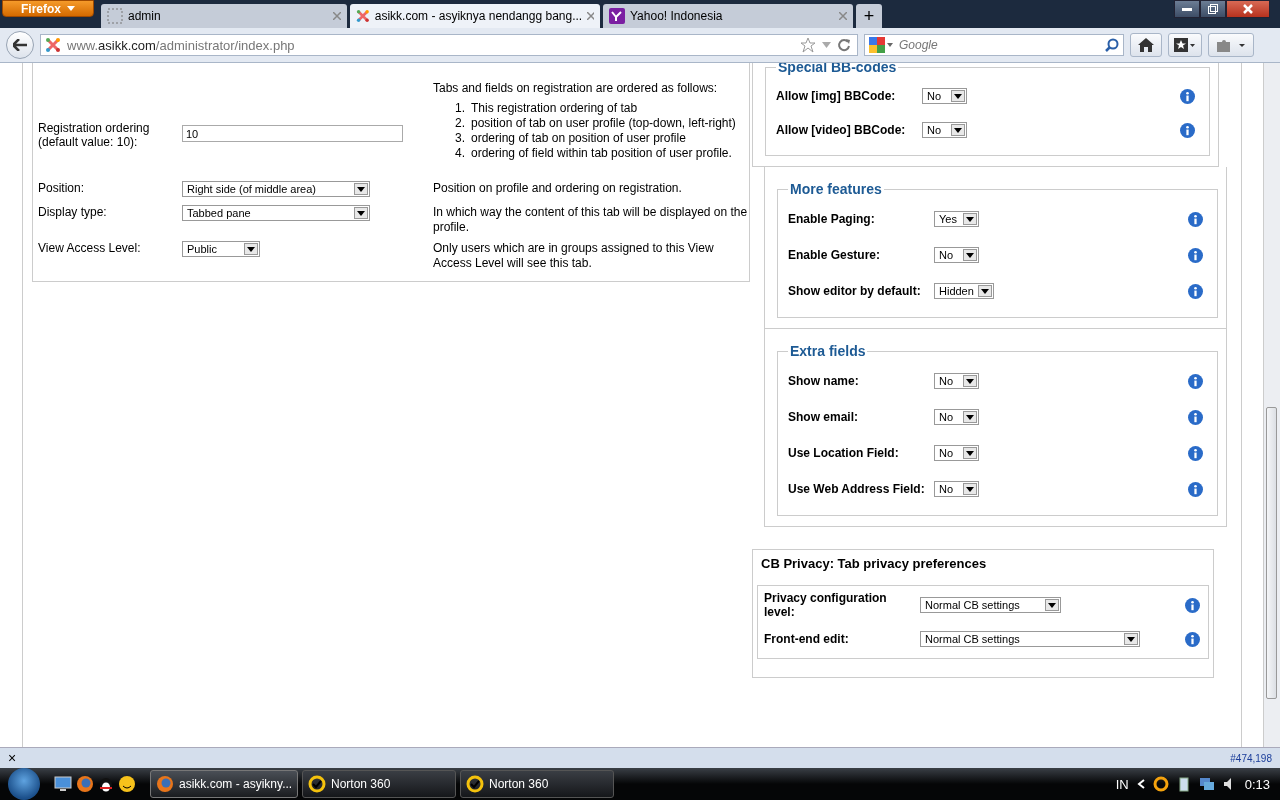 The width and height of the screenshot is (1280, 800). Describe the element at coordinates (224, 16) in the screenshot. I see `browser-tab: admin` at that location.